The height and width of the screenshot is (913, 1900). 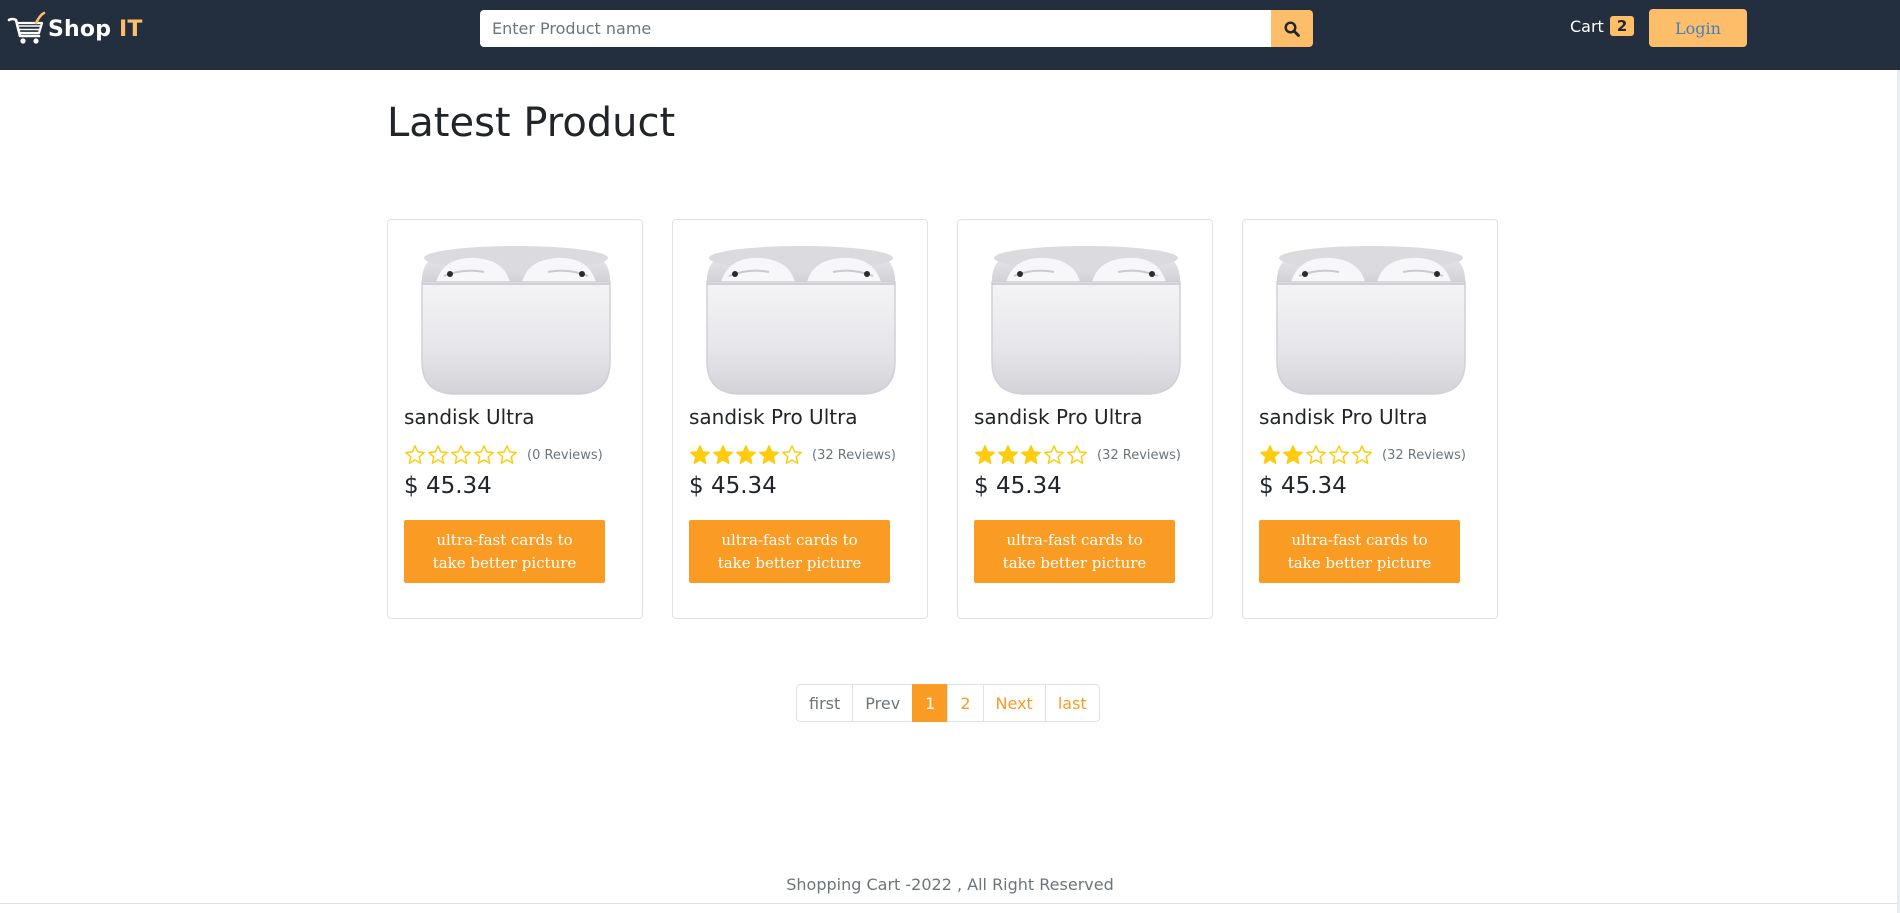 What do you see at coordinates (131, 29) in the screenshot?
I see `logo-accent: IT` at bounding box center [131, 29].